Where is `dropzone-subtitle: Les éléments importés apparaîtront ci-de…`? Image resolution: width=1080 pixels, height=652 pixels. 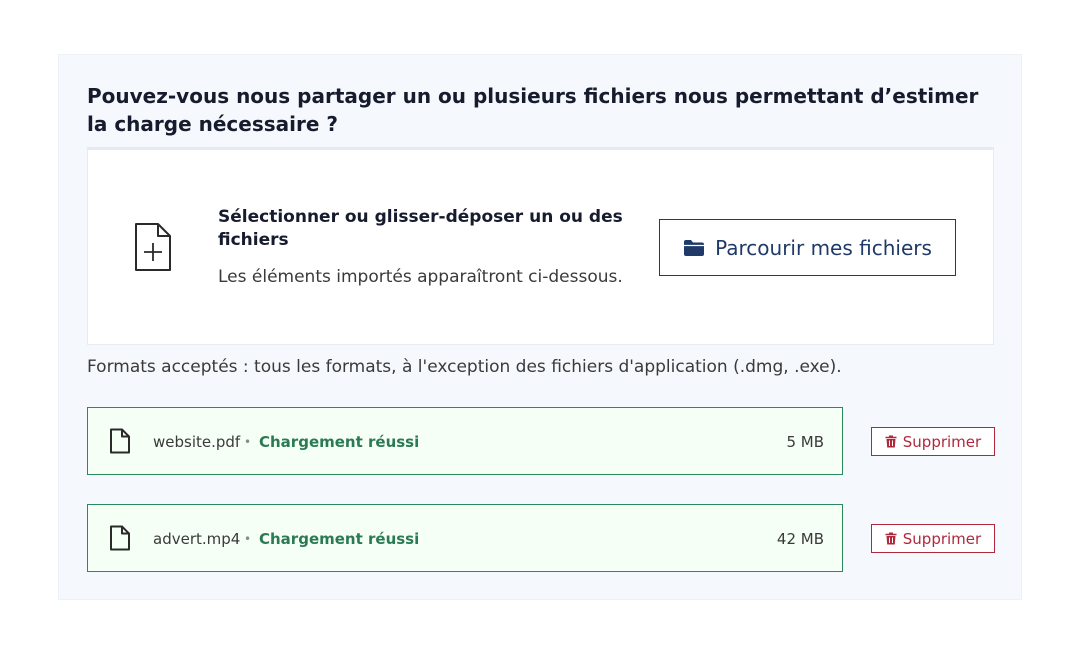 dropzone-subtitle: Les éléments importés apparaîtront ci-de… is located at coordinates (420, 277).